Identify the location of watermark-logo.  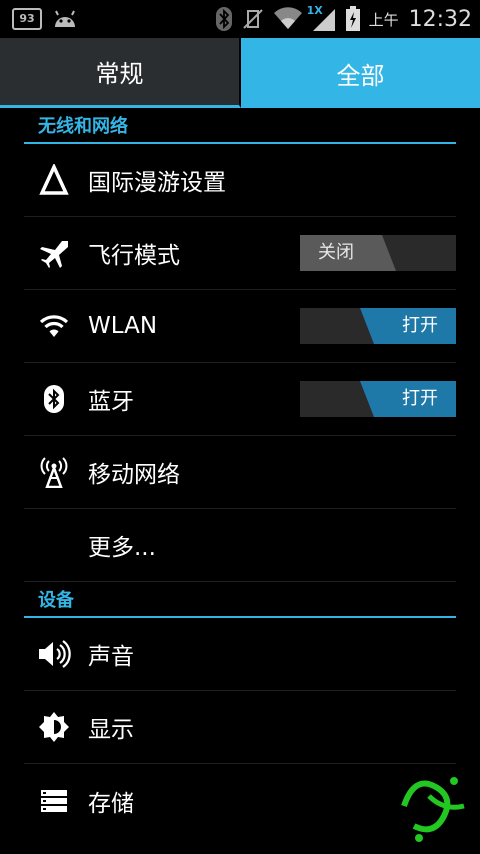
(433, 809).